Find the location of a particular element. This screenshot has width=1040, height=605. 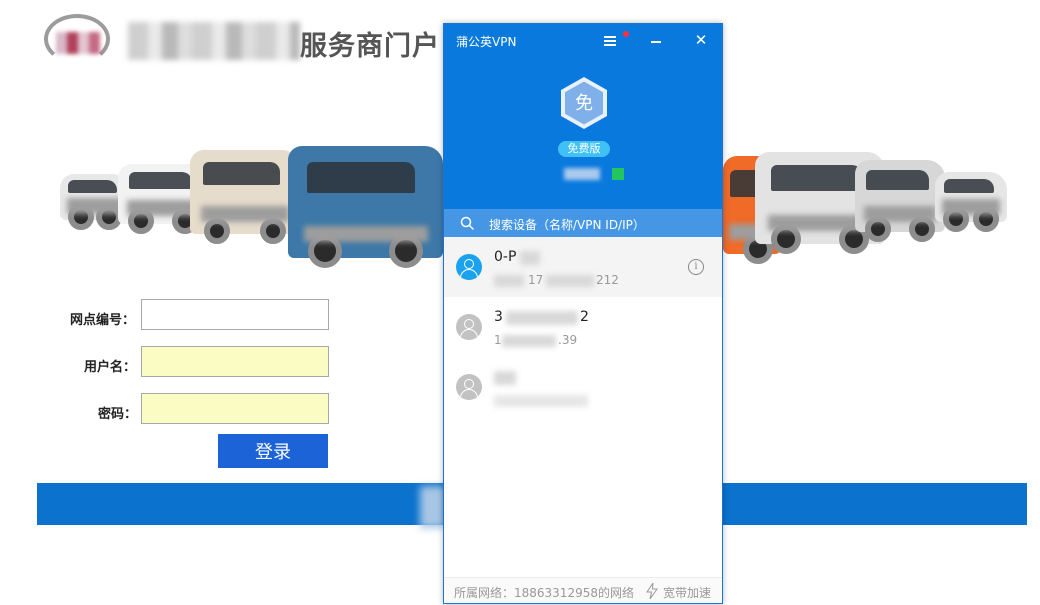

device-ip-tail: 212 is located at coordinates (607, 280).